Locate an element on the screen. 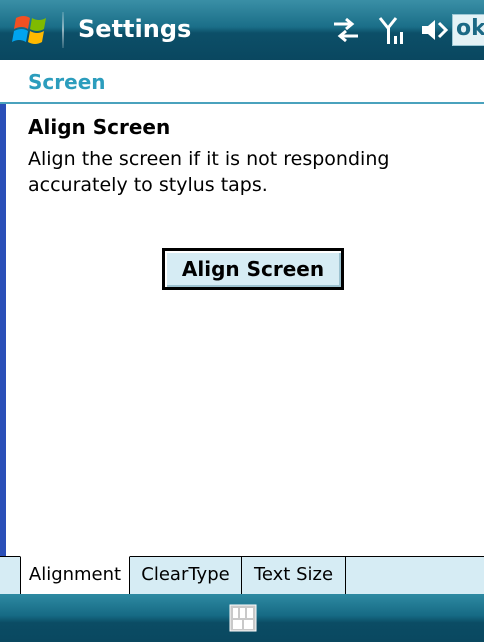 This screenshot has width=484, height=642. tab-cleartype: ClearType is located at coordinates (186, 575).